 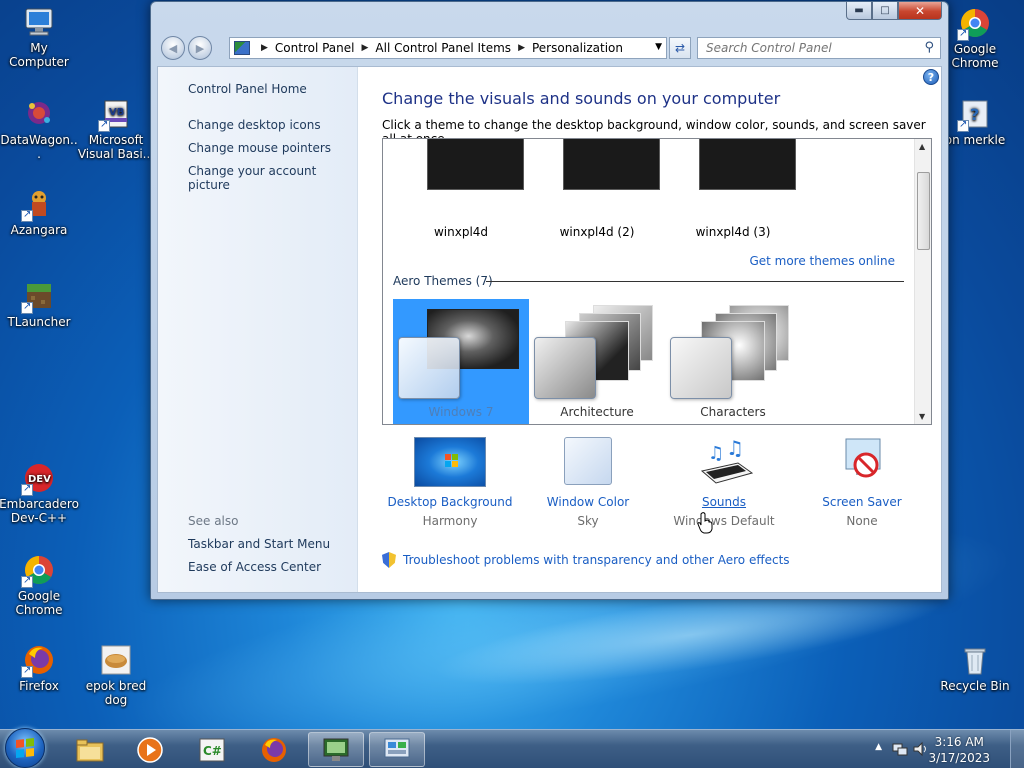 I want to click on theme-name-winxpl4d-2: winxpl4d (2), so click(x=597, y=232).